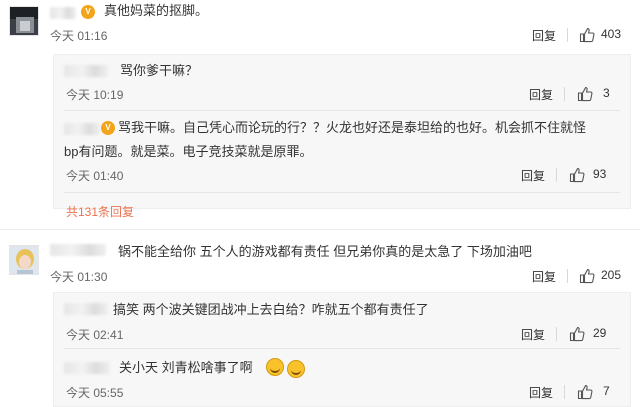 This screenshot has width=640, height=407. Describe the element at coordinates (95, 393) in the screenshot. I see `reply-time: 今天 05:55` at that location.